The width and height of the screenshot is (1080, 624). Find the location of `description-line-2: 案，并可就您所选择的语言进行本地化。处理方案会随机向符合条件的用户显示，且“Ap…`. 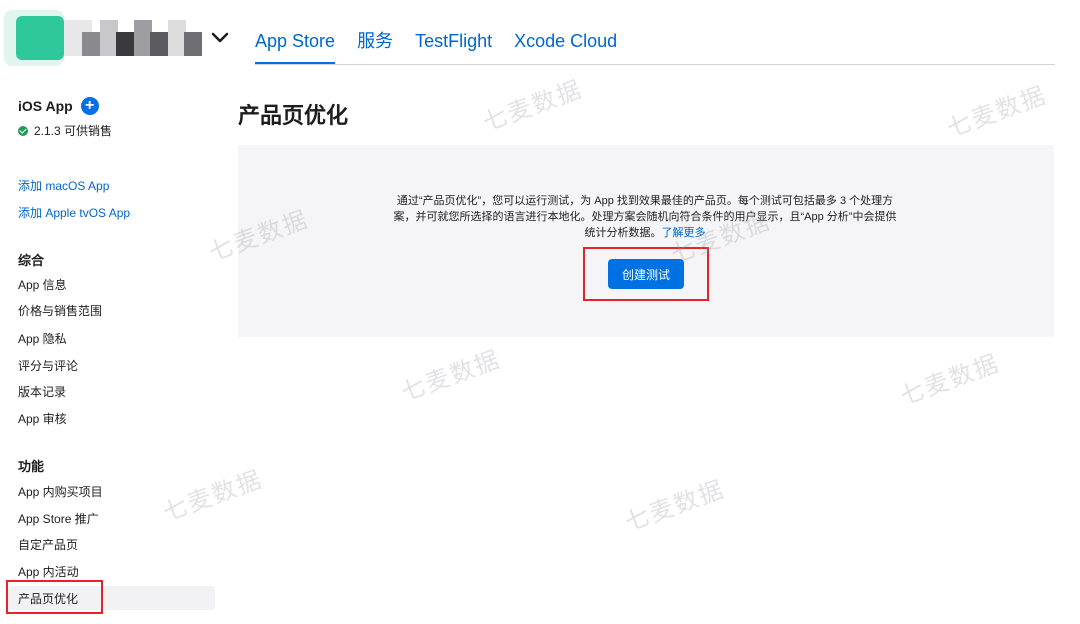

description-line-2: 案，并可就您所选择的语言进行本地化。处理方案会随机向符合条件的用户显示，且“Ap… is located at coordinates (645, 217).